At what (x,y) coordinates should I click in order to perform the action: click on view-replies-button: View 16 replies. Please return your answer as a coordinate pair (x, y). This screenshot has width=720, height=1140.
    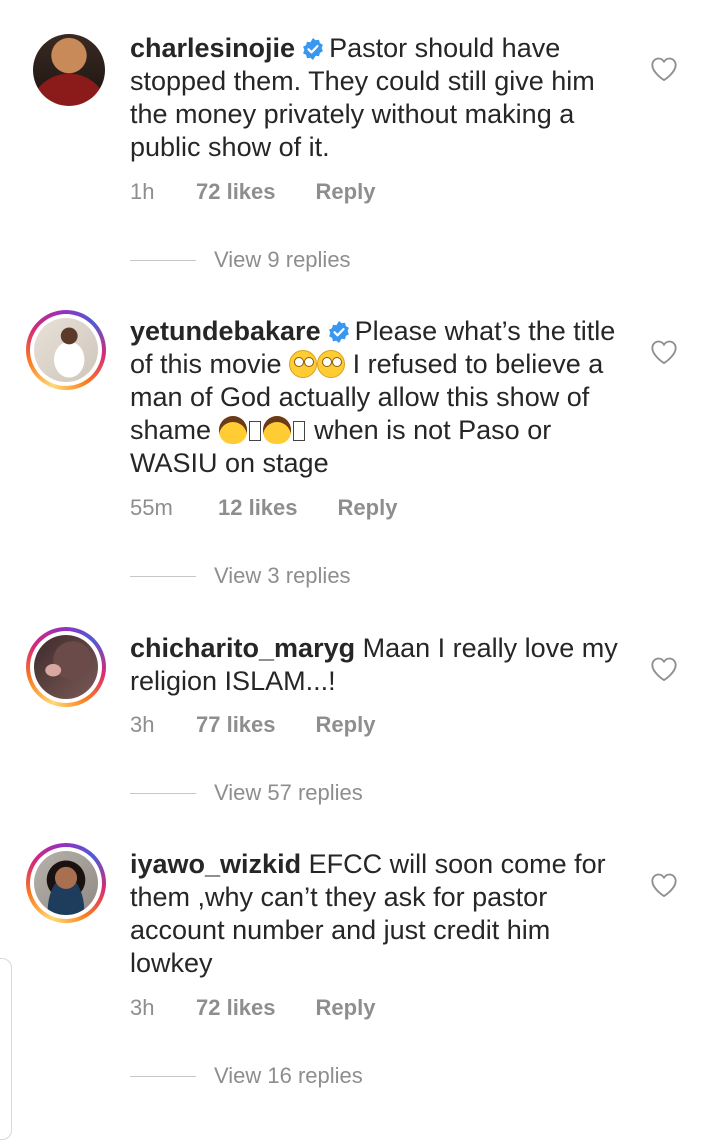
    Looking at the image, I should click on (246, 1076).